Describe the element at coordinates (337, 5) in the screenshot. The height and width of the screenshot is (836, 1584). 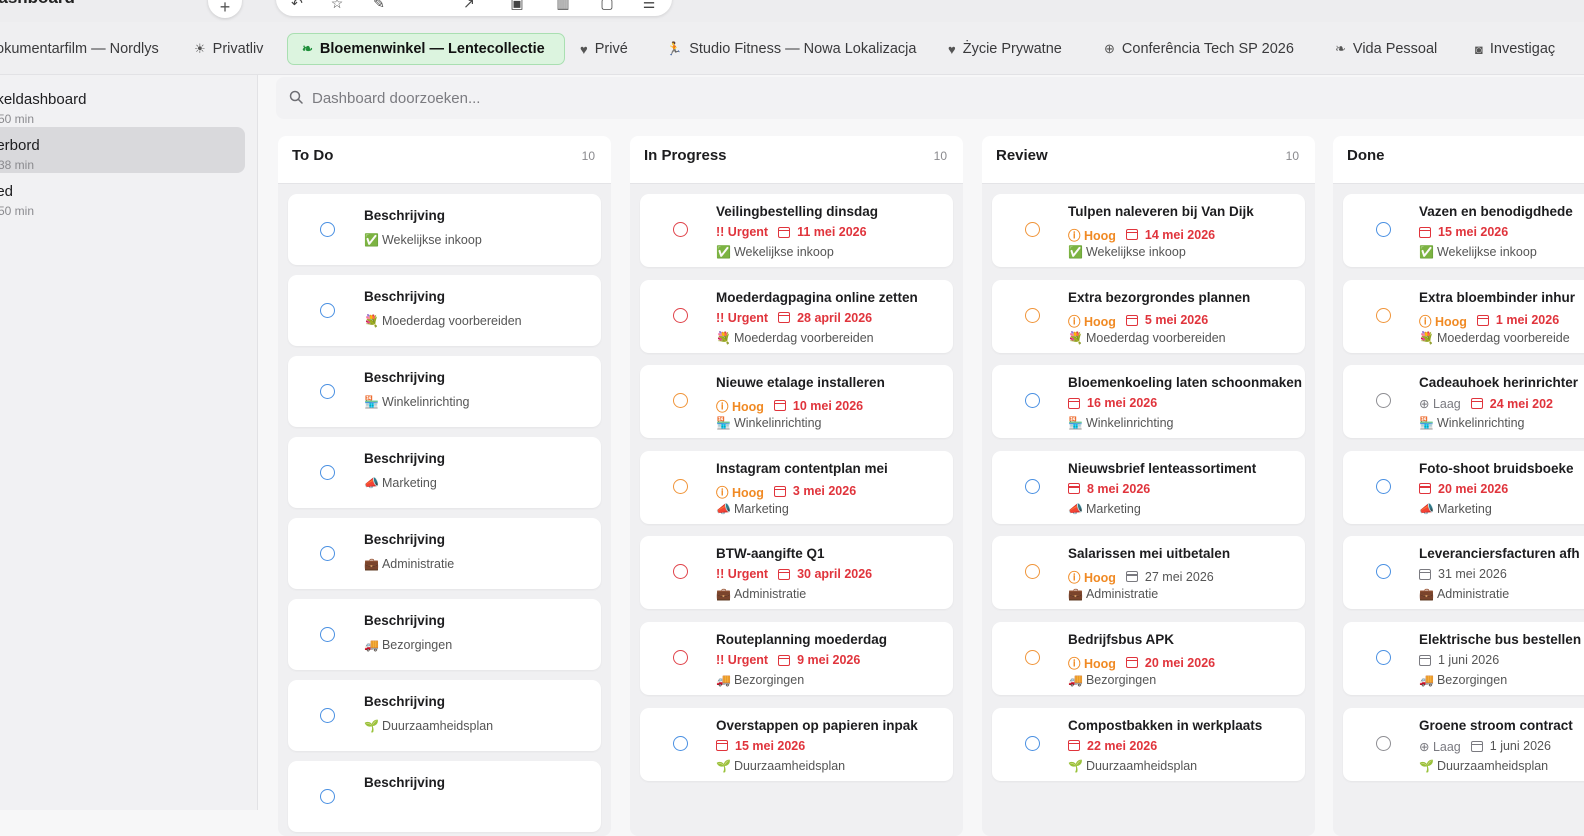
I see `star-icon: ☆` at that location.